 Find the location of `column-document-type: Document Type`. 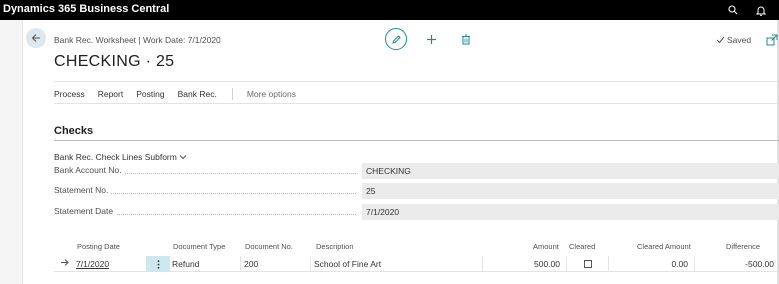

column-document-type: Document Type is located at coordinates (199, 246).